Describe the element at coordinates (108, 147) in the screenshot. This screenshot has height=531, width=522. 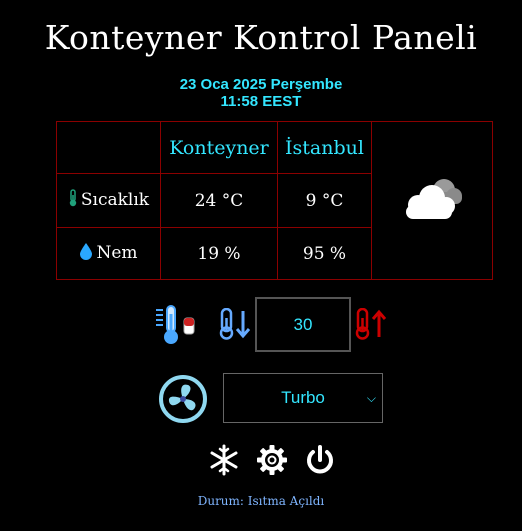
I see `table-corner` at that location.